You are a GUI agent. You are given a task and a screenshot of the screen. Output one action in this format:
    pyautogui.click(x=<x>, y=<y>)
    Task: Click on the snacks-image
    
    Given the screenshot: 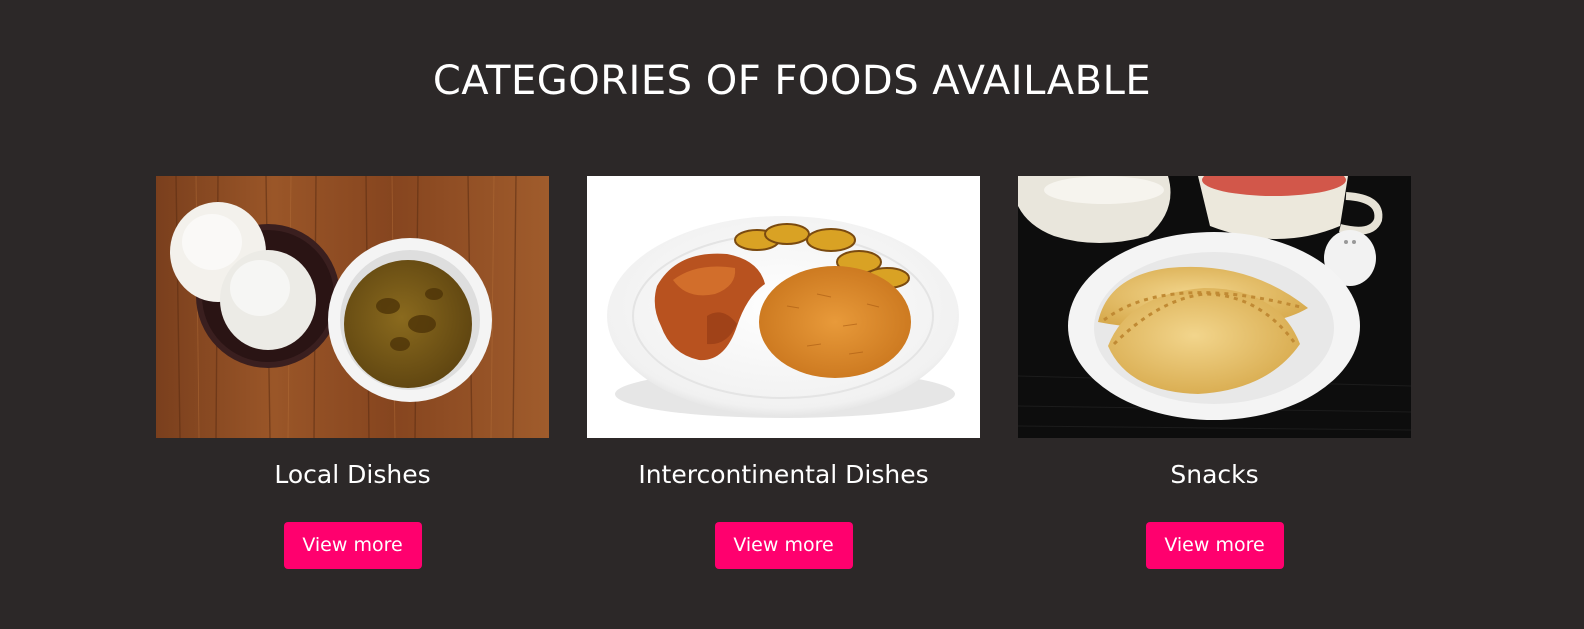 What is the action you would take?
    pyautogui.click(x=1214, y=307)
    